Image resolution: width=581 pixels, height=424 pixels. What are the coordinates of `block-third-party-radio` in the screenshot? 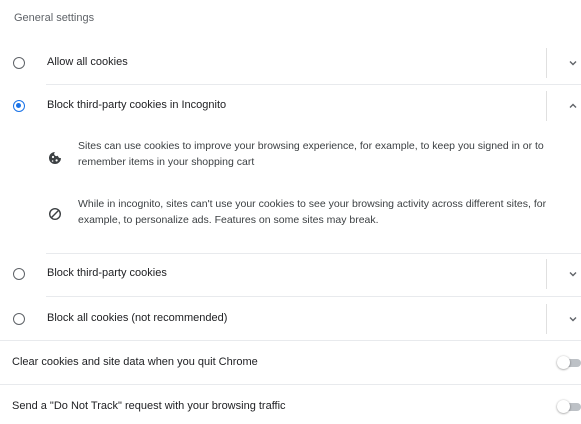 It's located at (19, 274).